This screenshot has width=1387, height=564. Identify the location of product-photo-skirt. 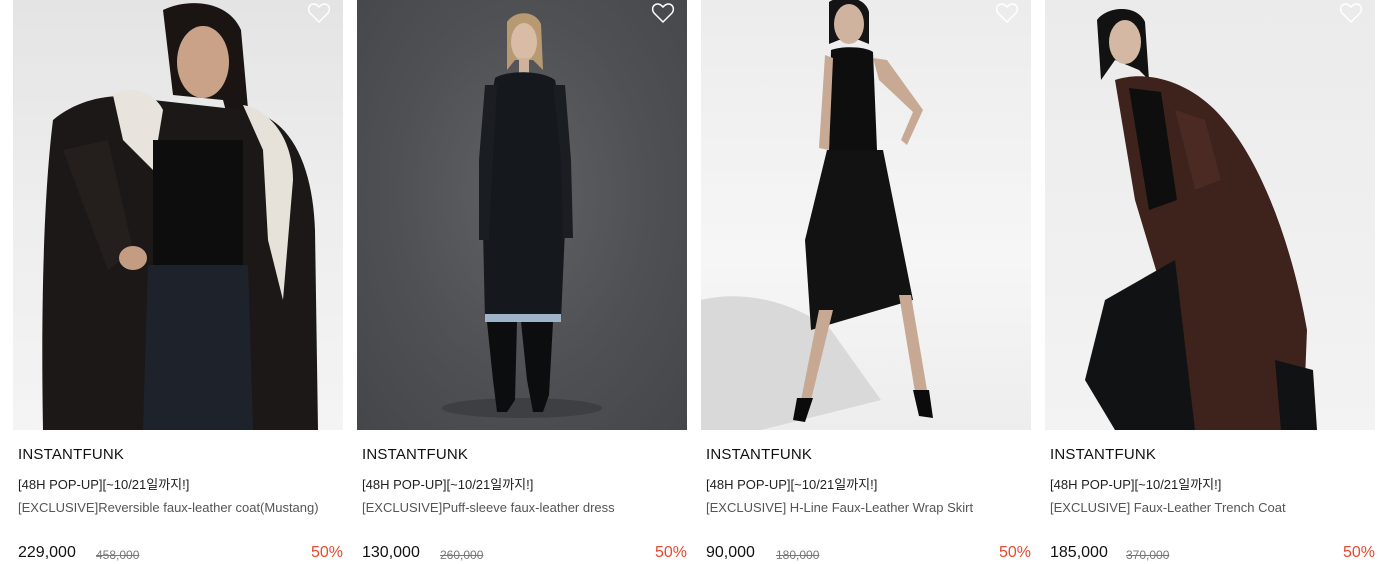
(817, 215).